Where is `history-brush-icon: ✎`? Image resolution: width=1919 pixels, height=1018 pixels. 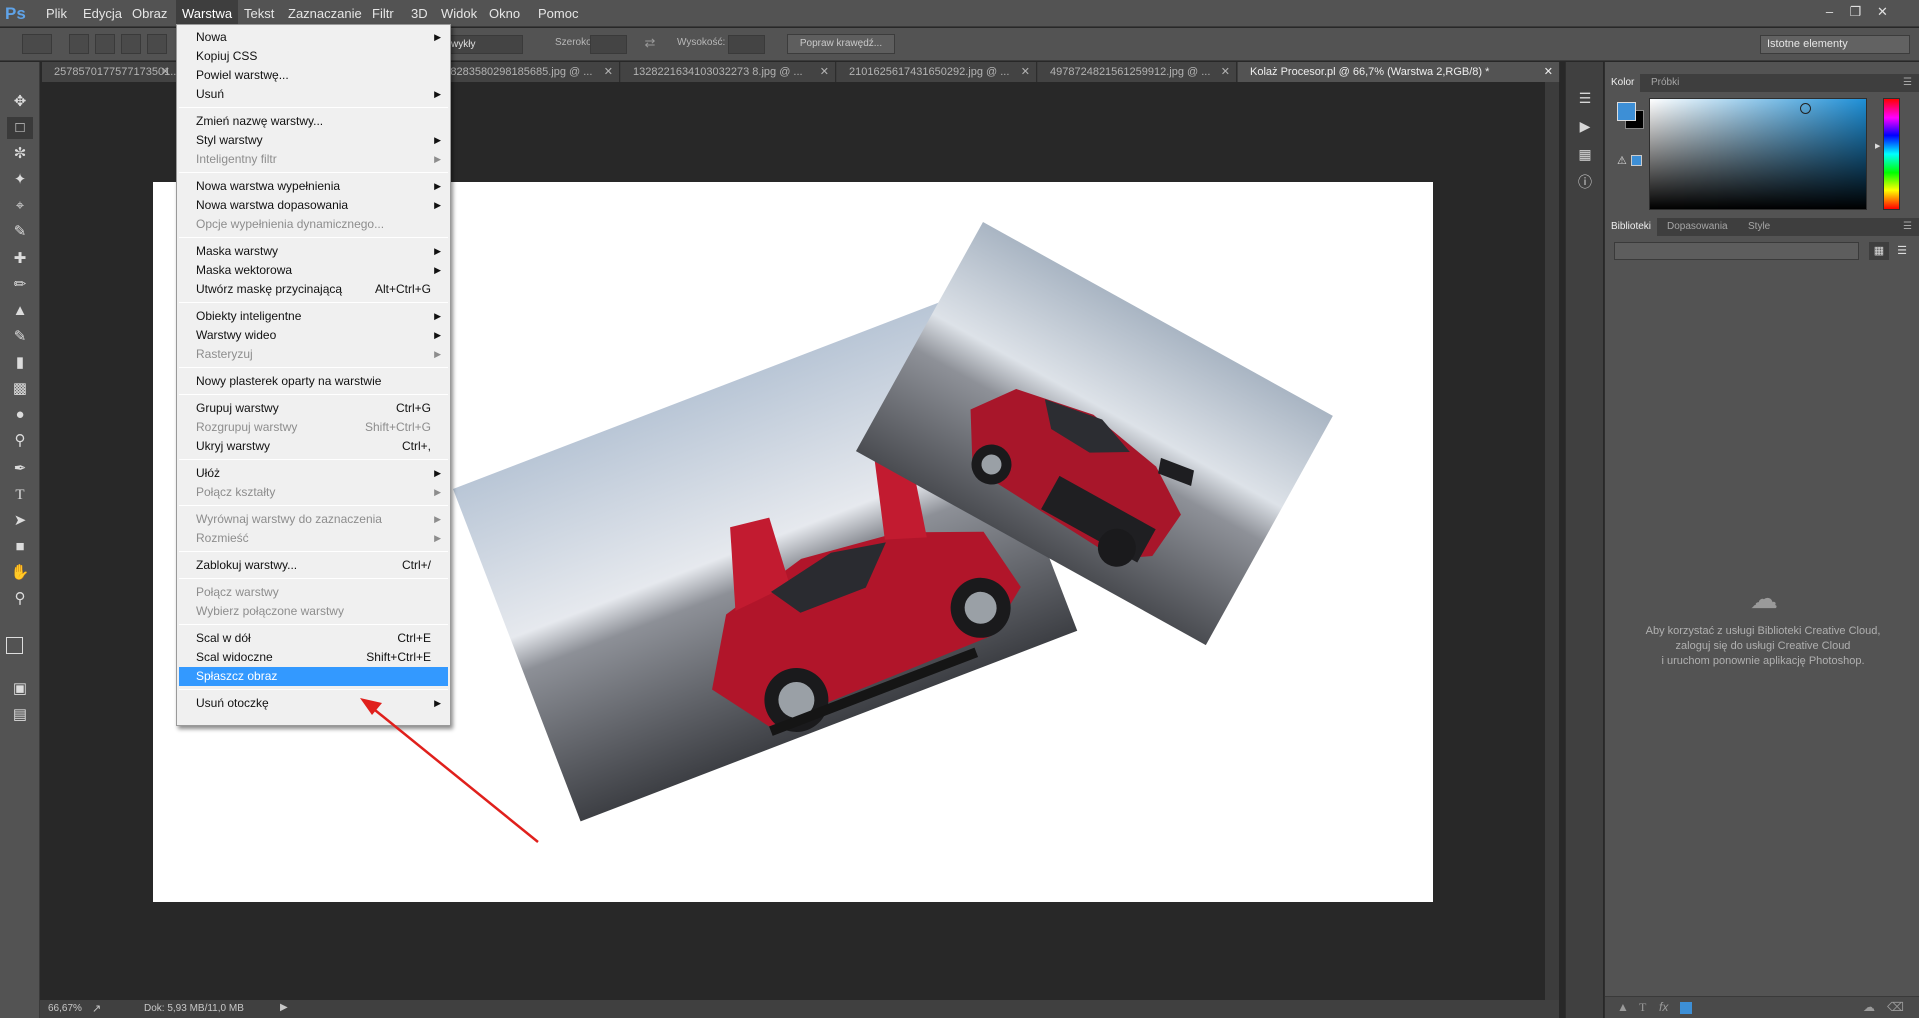 history-brush-icon: ✎ is located at coordinates (20, 337).